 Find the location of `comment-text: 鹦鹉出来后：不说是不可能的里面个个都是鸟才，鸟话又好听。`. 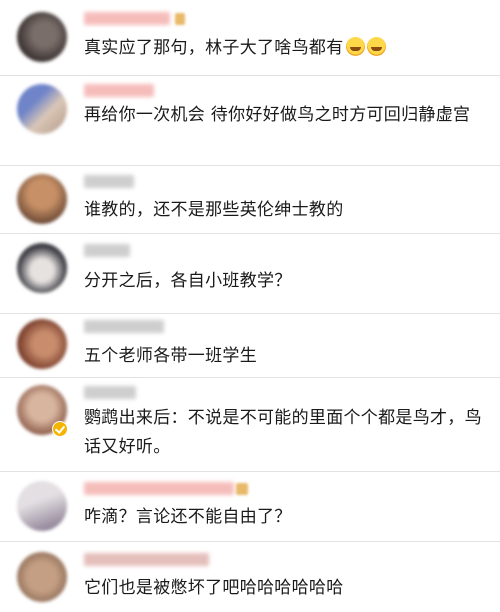

comment-text: 鹦鹉出来后：不说是不可能的里面个个都是鸟才，鸟话又好听。 is located at coordinates (283, 432).